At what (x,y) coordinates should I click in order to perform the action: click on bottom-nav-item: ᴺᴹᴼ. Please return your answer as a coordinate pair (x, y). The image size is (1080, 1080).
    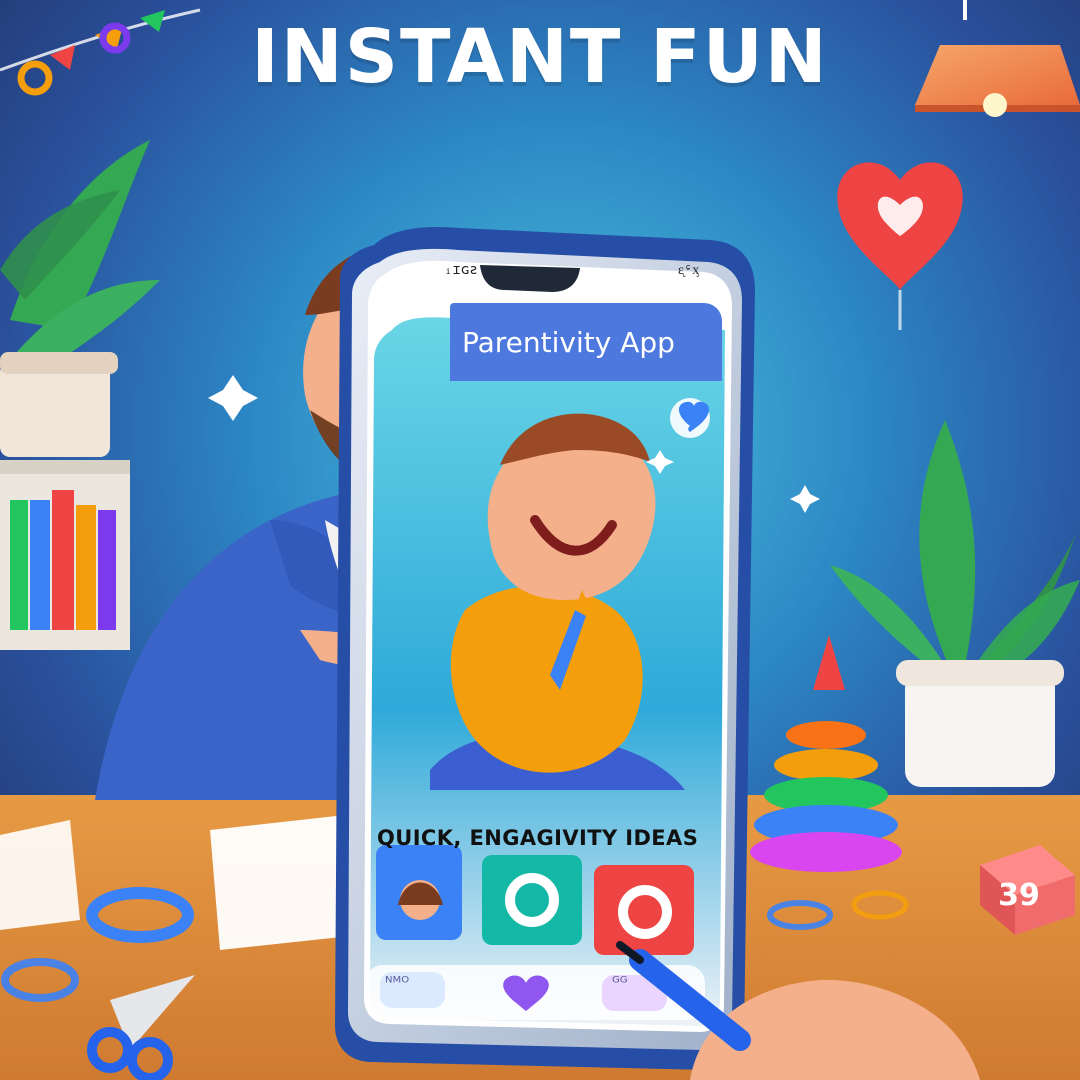
    Looking at the image, I should click on (397, 982).